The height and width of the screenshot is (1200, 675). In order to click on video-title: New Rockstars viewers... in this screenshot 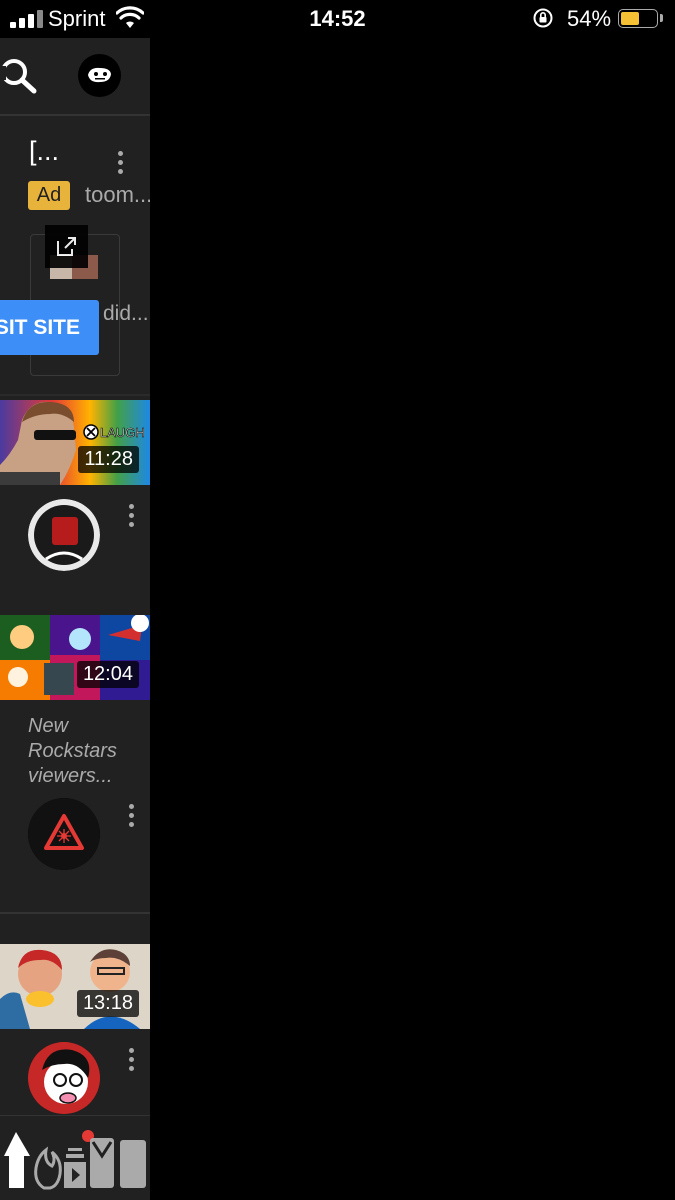, I will do `click(72, 751)`.